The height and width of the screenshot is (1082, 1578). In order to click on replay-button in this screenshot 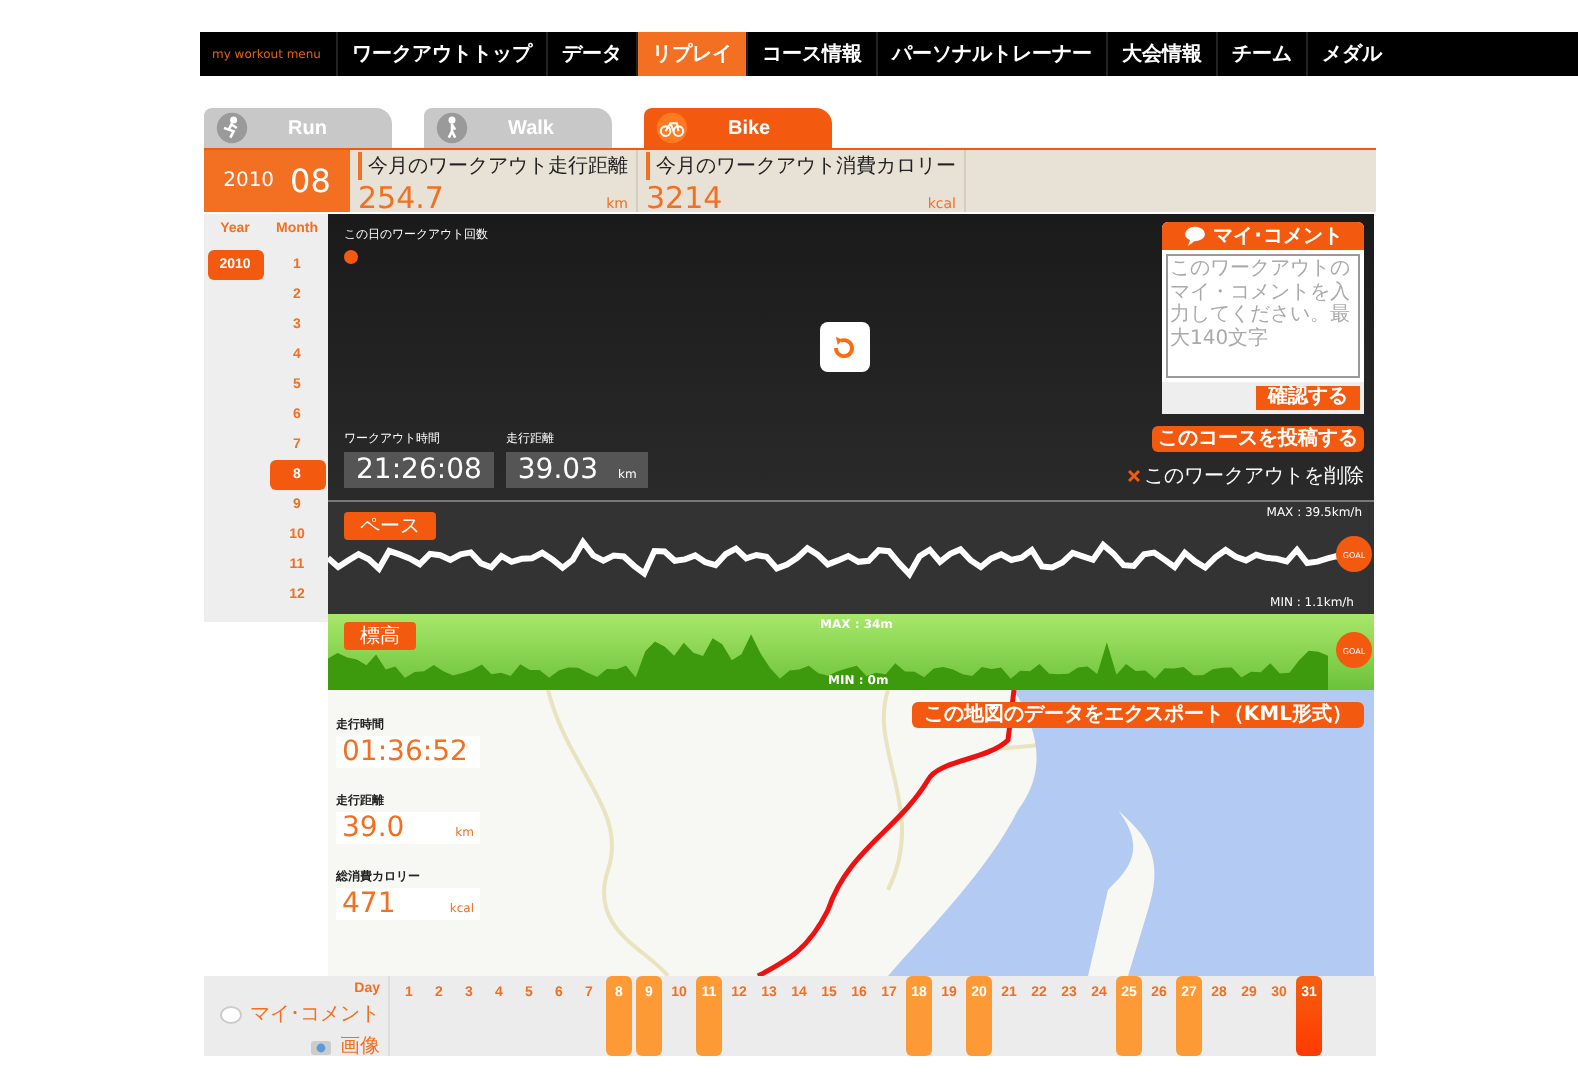, I will do `click(844, 347)`.